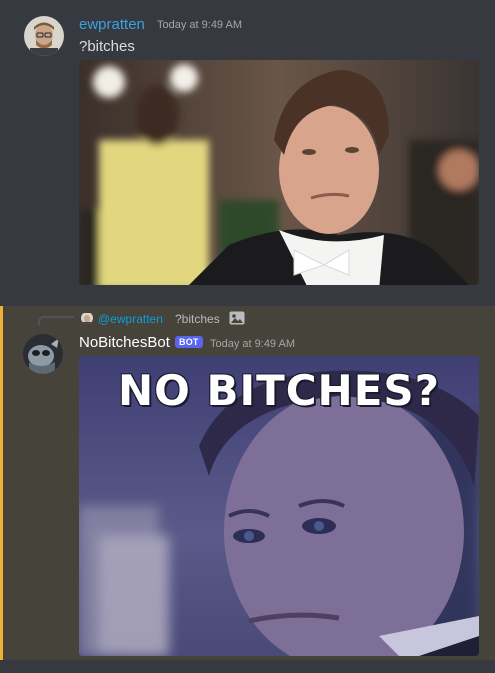  I want to click on reply-spine, so click(56, 320).